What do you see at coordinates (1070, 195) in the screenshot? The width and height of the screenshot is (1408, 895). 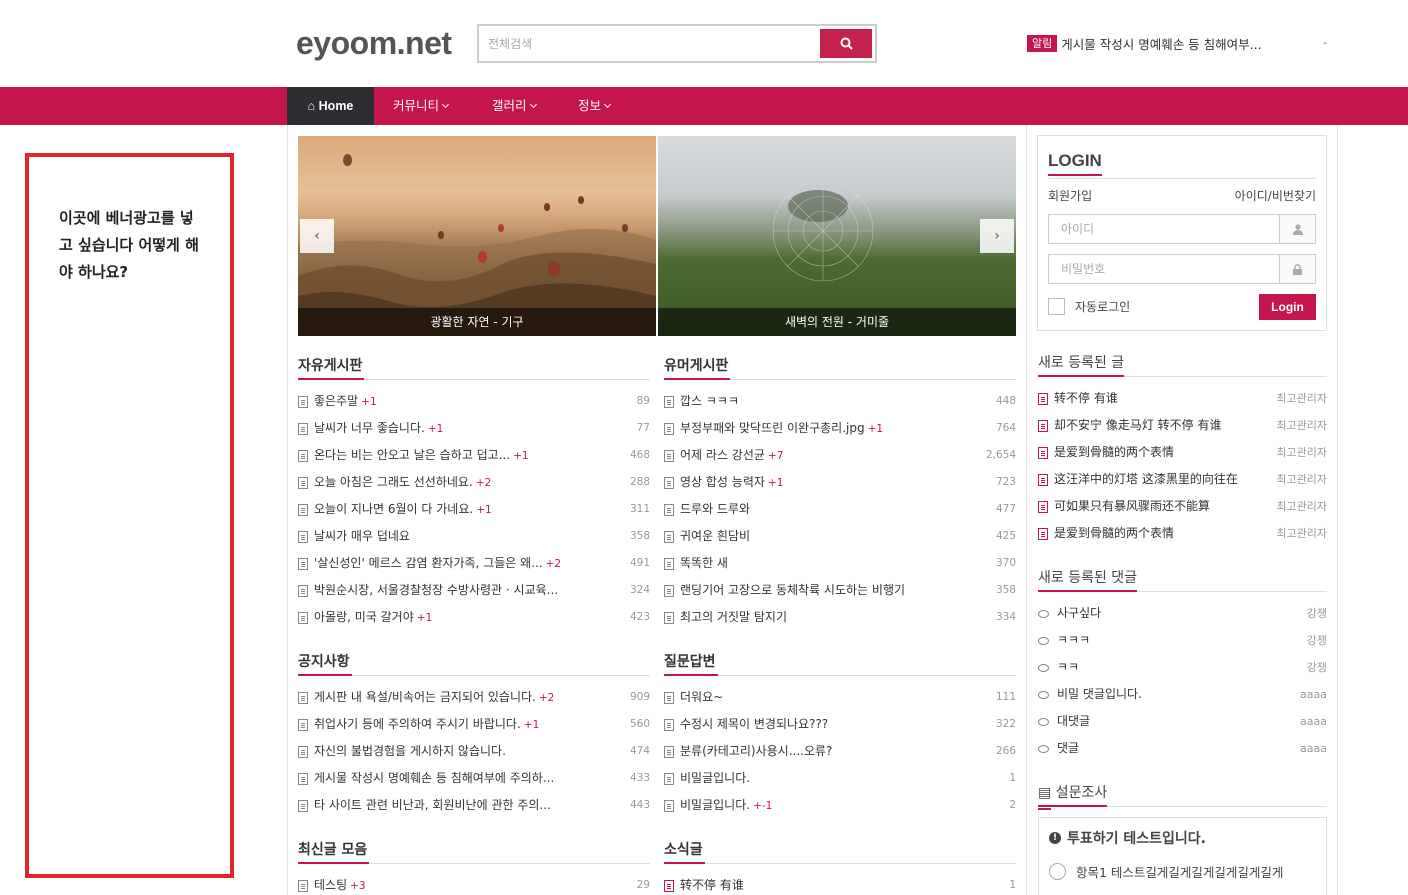 I see `join-link: 회원가입` at bounding box center [1070, 195].